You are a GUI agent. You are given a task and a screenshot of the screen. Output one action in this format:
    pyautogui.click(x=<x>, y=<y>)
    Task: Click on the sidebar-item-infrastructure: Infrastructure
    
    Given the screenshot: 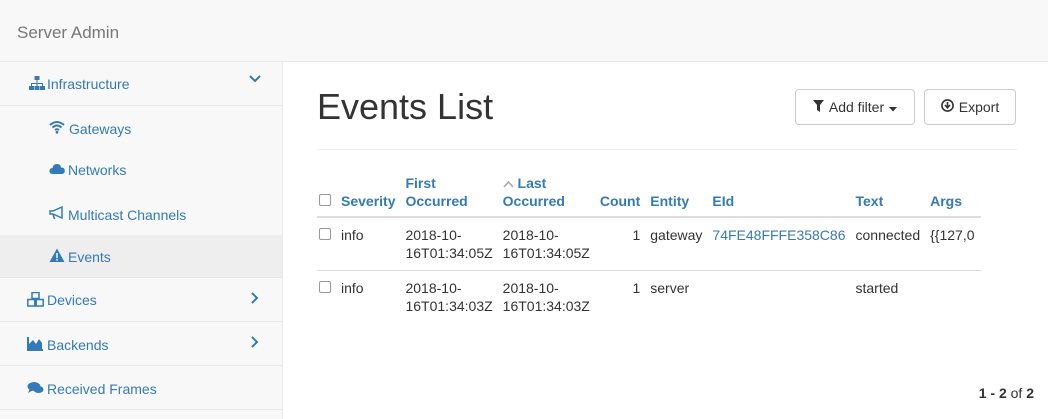 What is the action you would take?
    pyautogui.click(x=141, y=84)
    